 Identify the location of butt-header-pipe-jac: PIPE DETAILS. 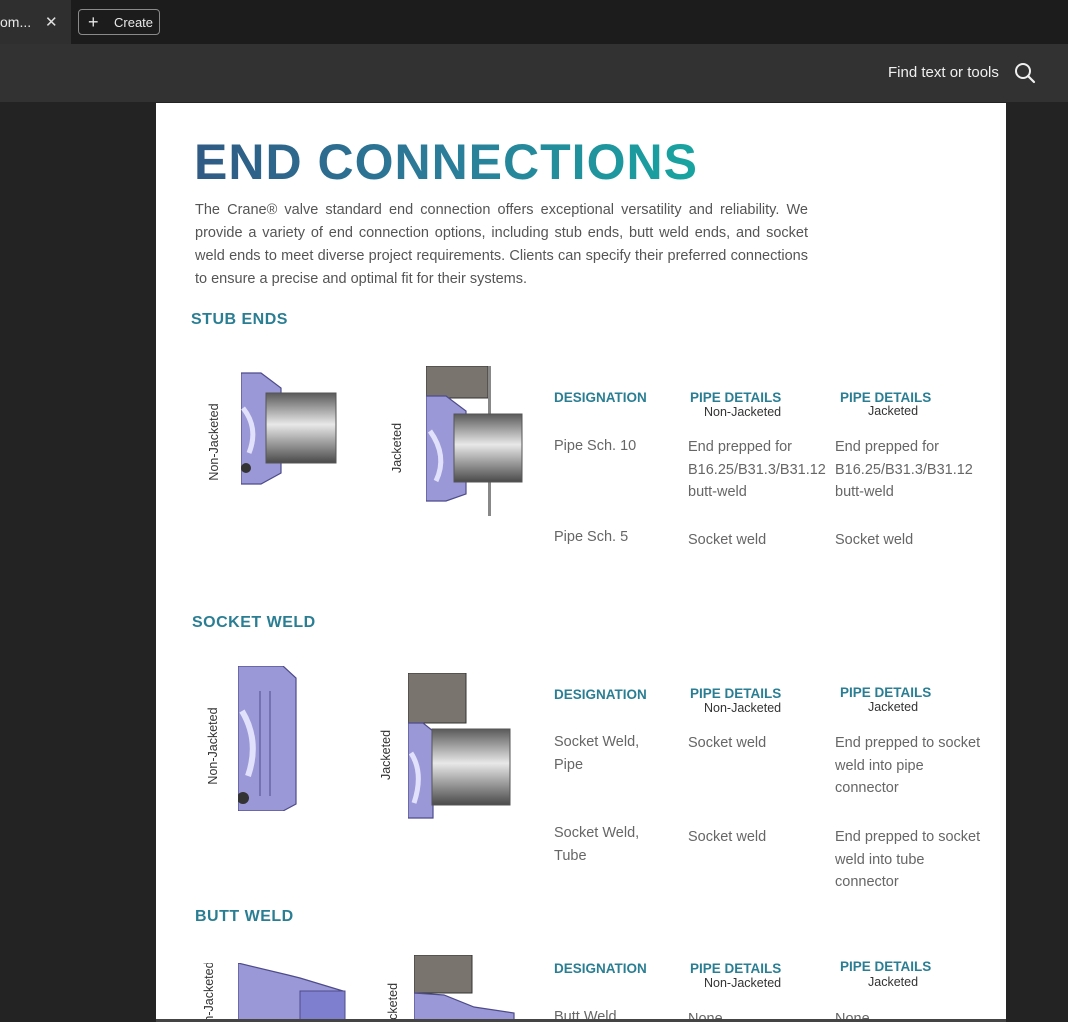
(886, 966).